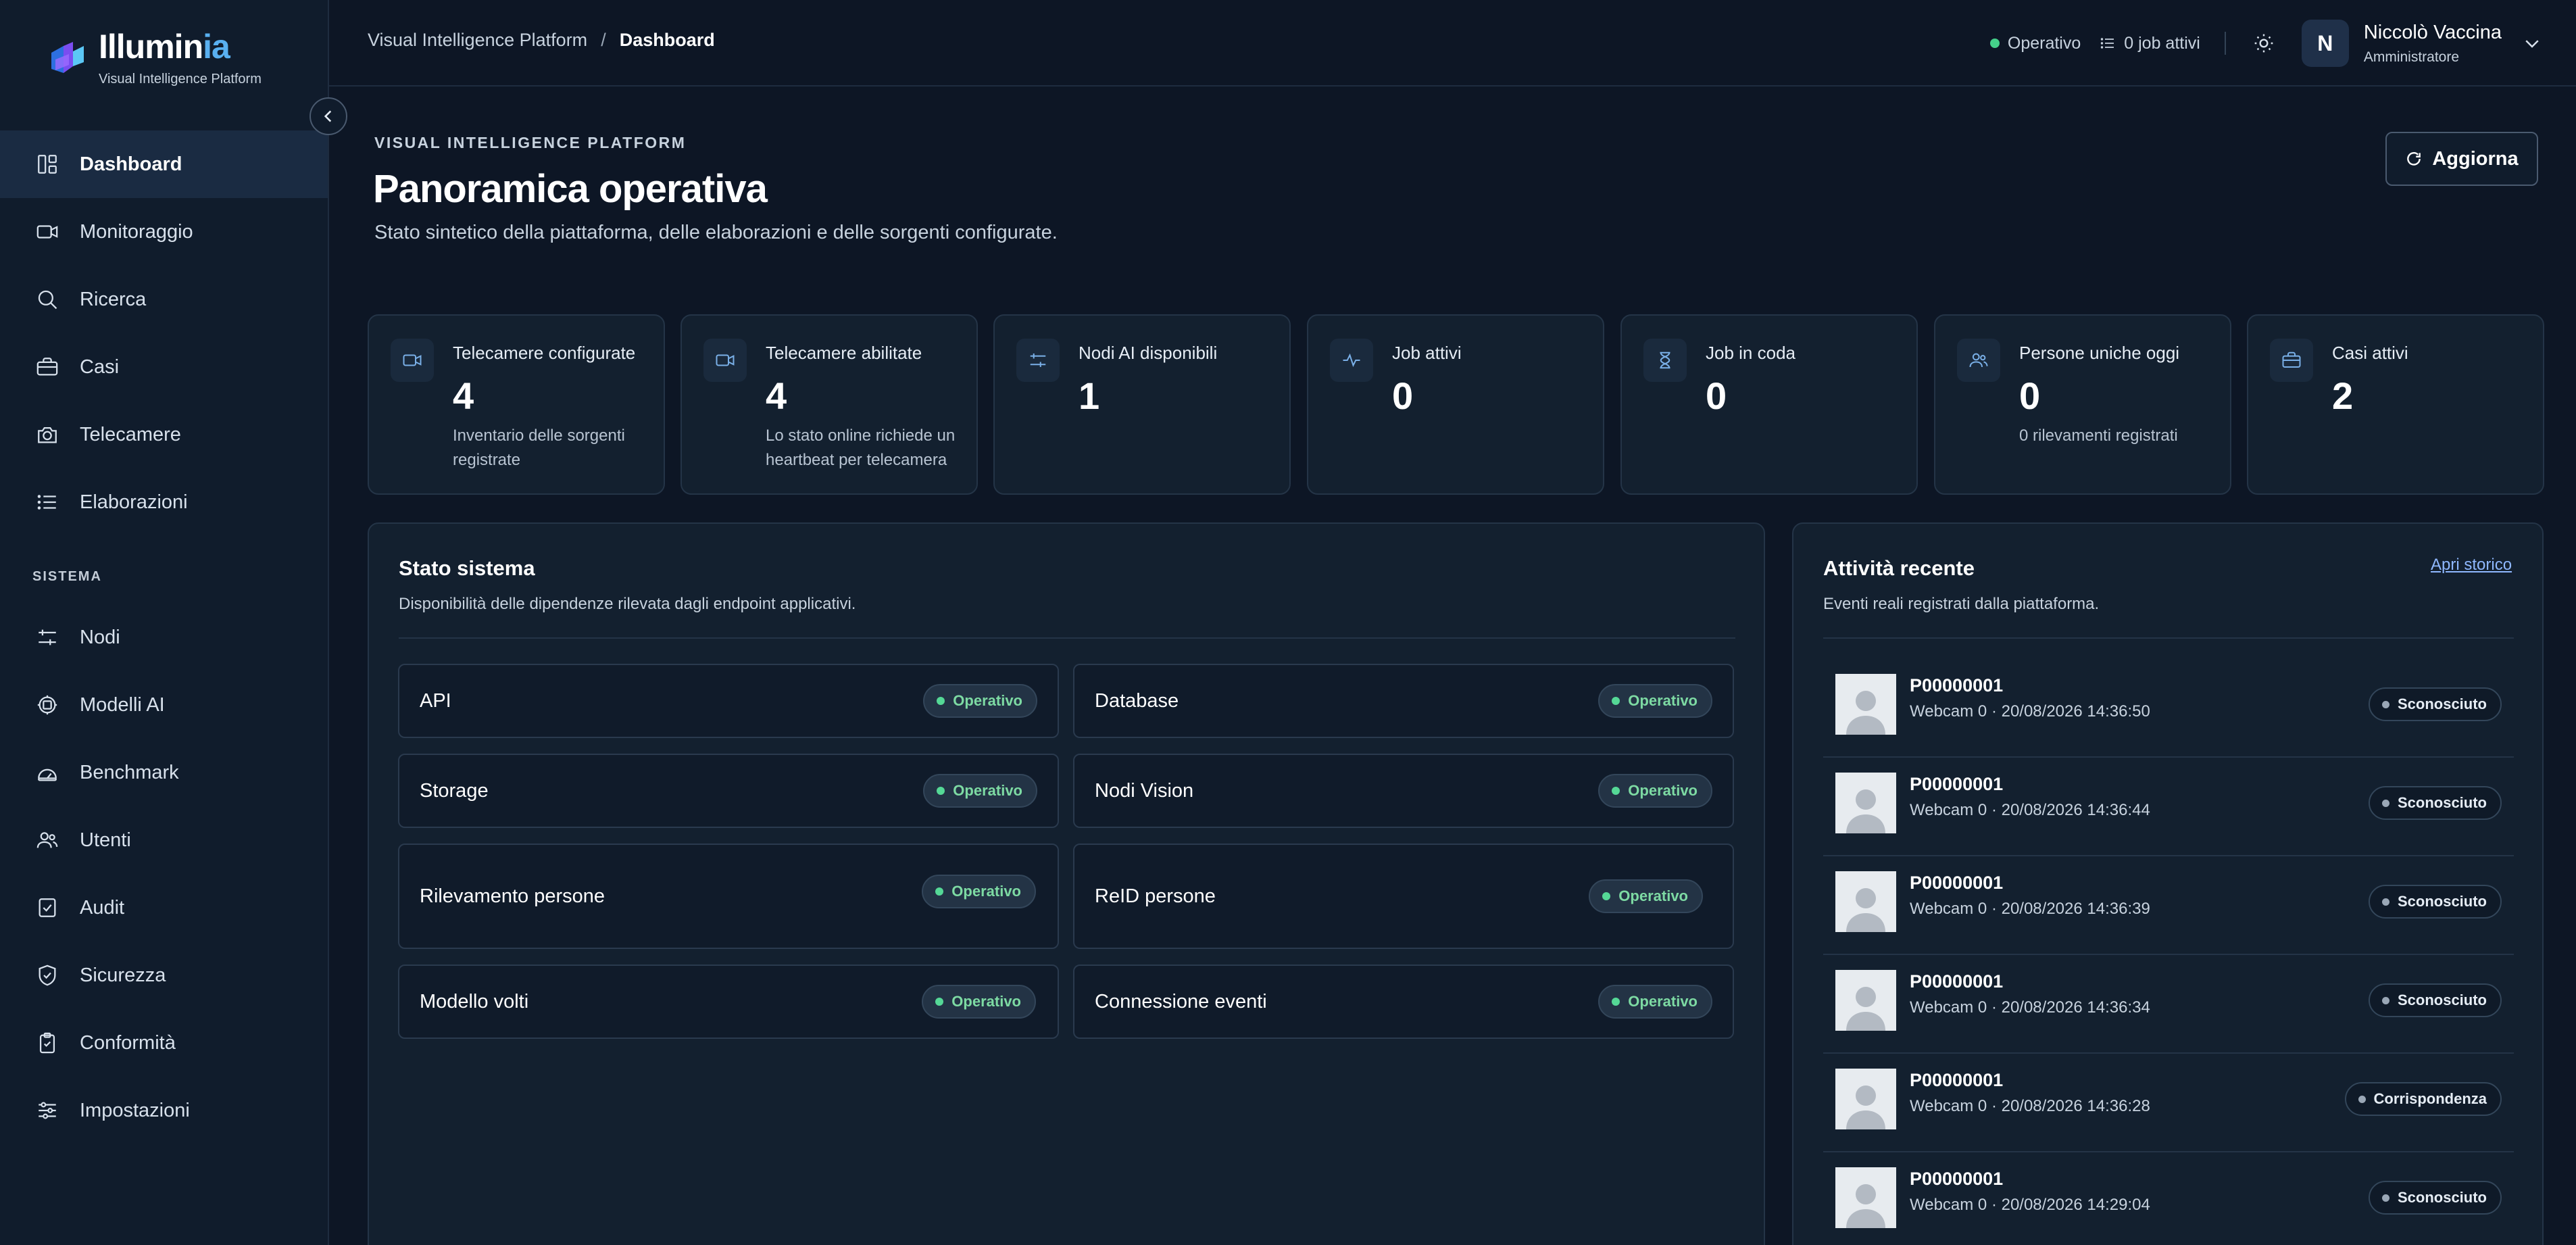 The width and height of the screenshot is (2576, 1245). Describe the element at coordinates (1137, 700) in the screenshot. I see `service-name: Database` at that location.